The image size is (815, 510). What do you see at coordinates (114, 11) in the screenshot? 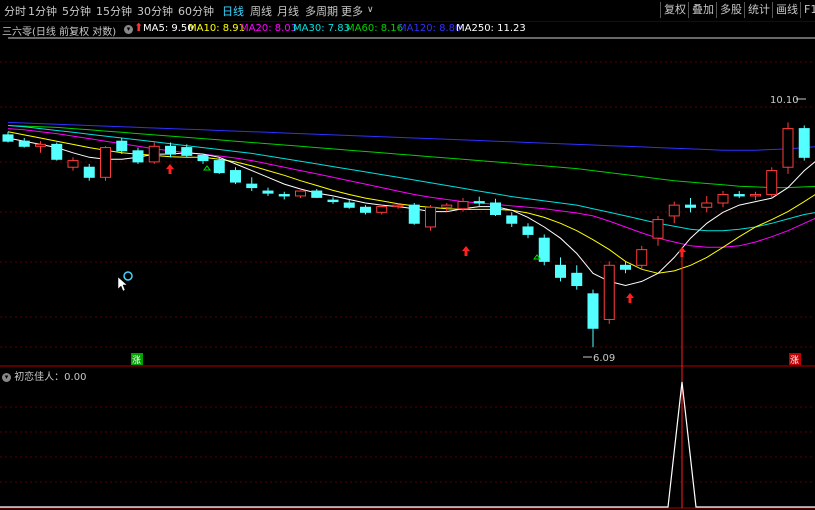
I see `tab-3: 15分钟` at bounding box center [114, 11].